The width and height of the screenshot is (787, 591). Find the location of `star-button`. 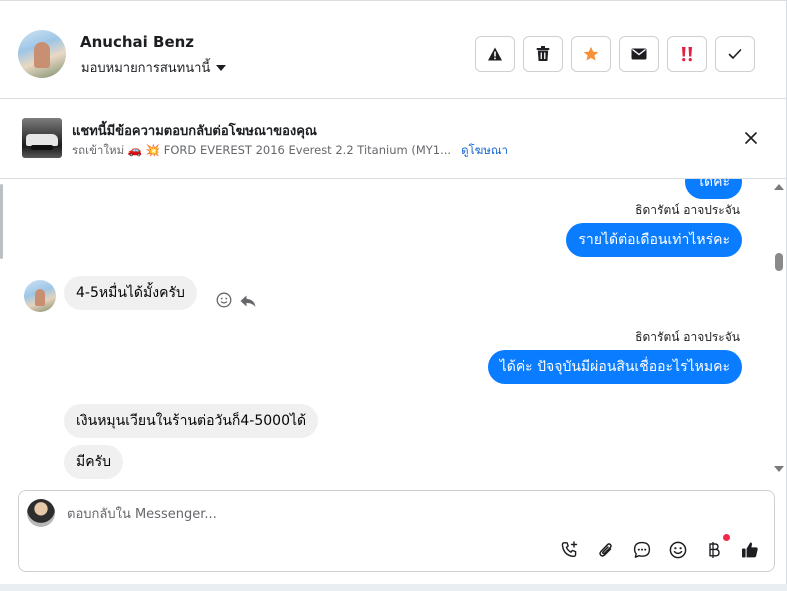

star-button is located at coordinates (591, 54).